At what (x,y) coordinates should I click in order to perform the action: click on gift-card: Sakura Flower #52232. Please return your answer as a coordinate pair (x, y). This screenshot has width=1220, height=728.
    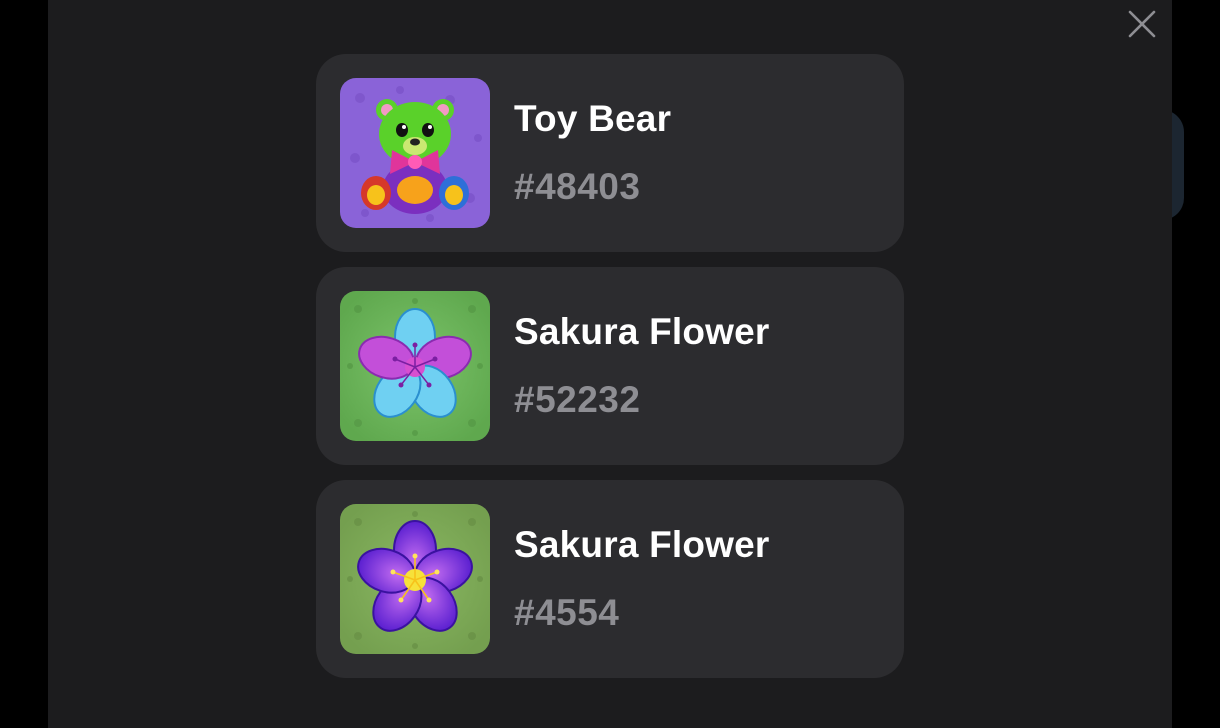
    Looking at the image, I should click on (610, 366).